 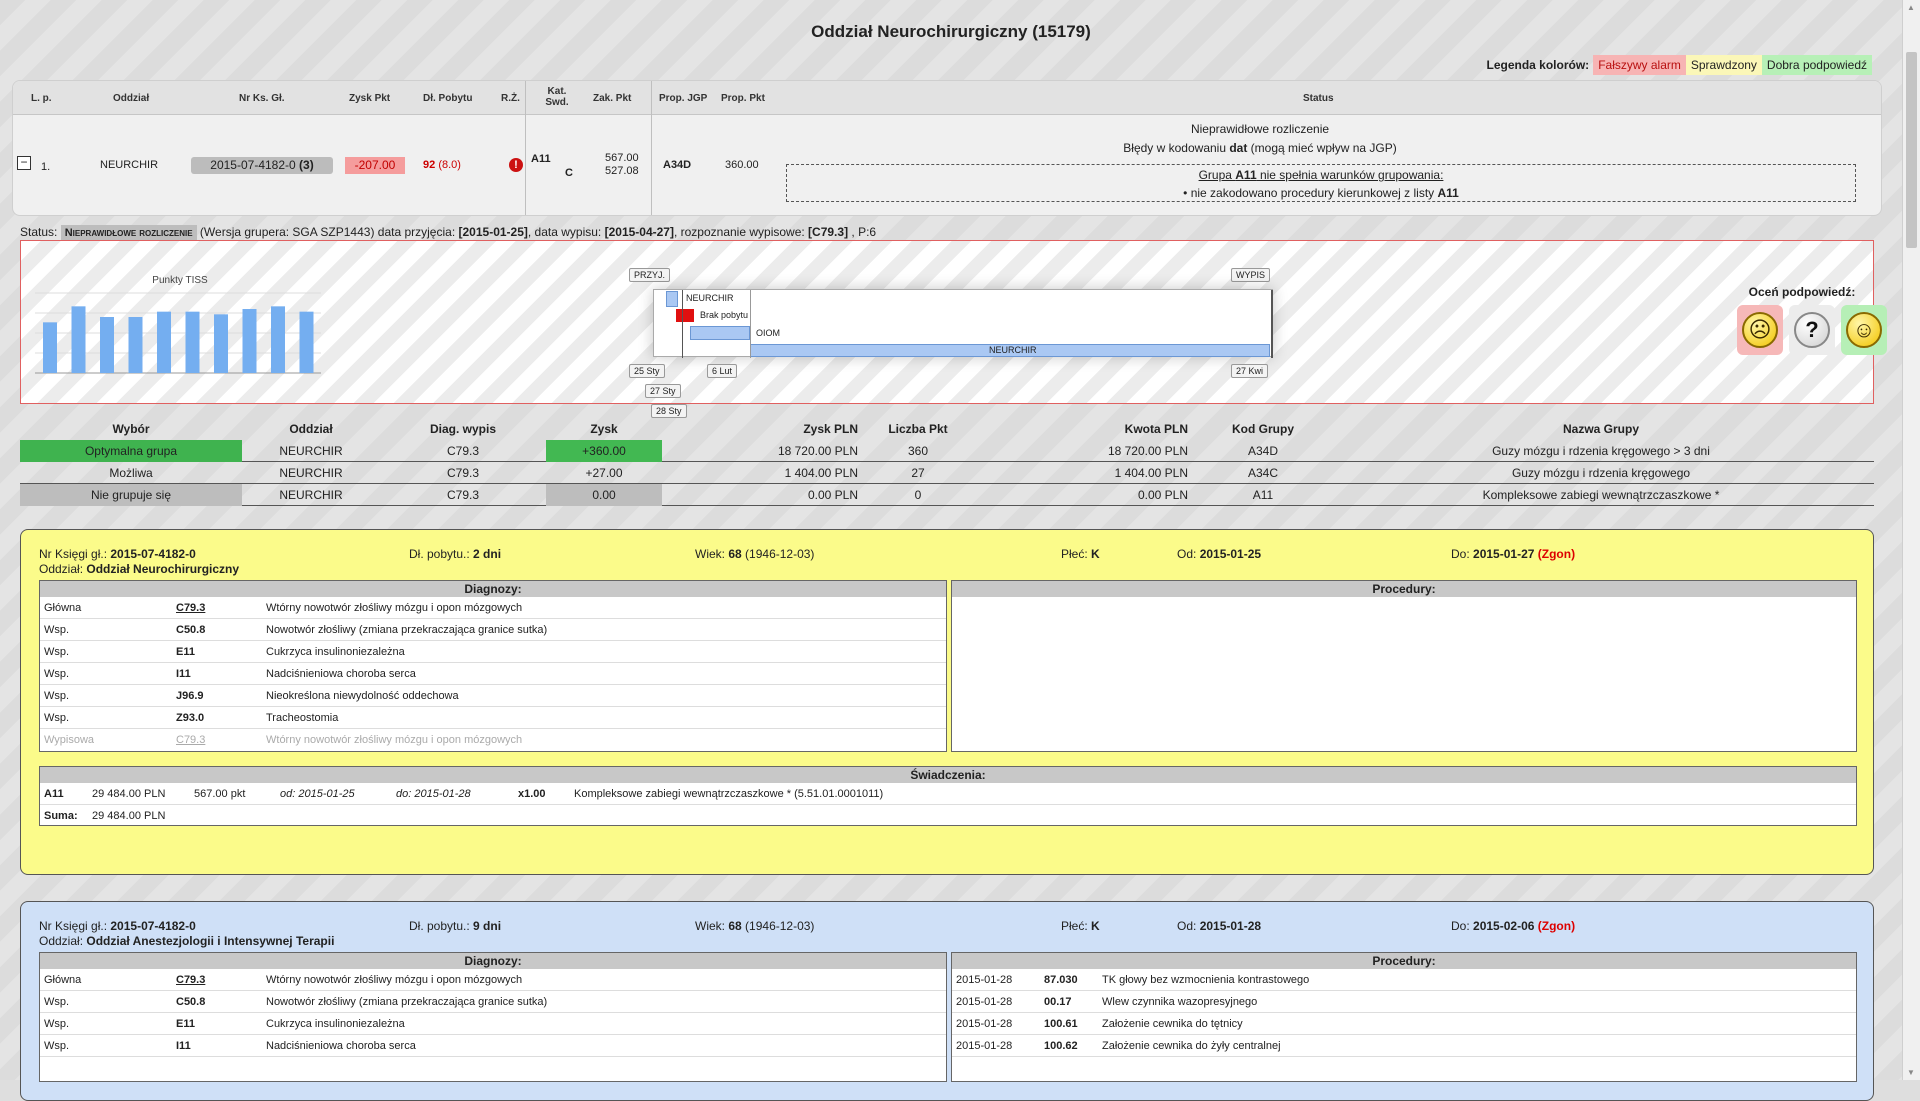 What do you see at coordinates (1230, 926) in the screenshot?
I see `stay2-od-value: 2015-01-28` at bounding box center [1230, 926].